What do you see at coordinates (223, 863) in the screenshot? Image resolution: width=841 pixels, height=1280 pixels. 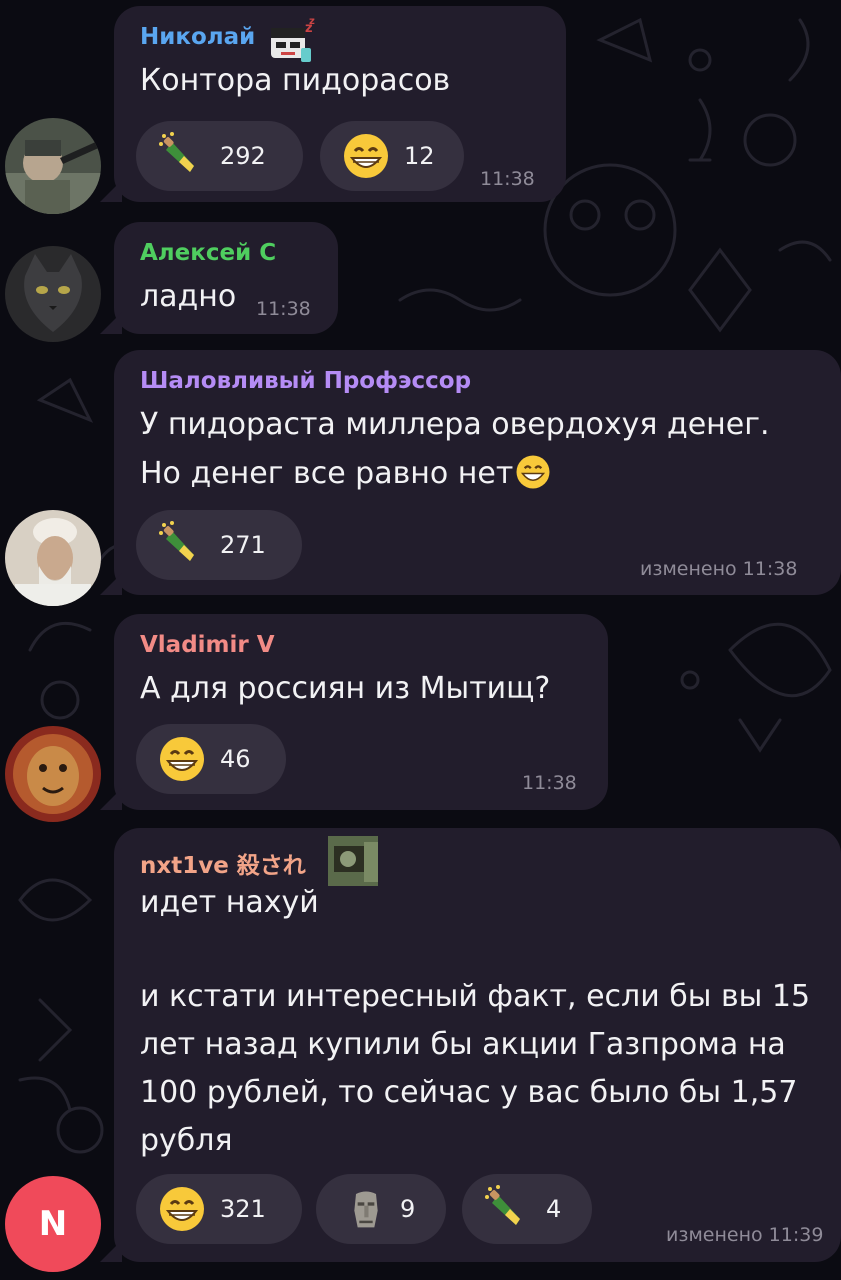 I see `sender-name: nxt1ve 殺され` at bounding box center [223, 863].